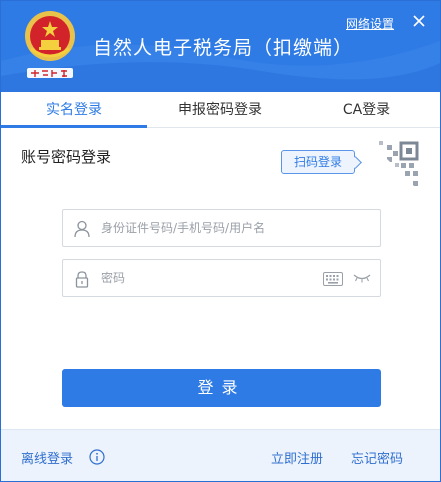 This screenshot has width=441, height=482. I want to click on app-title: 自然人电子税务局（扣缴端）, so click(223, 48).